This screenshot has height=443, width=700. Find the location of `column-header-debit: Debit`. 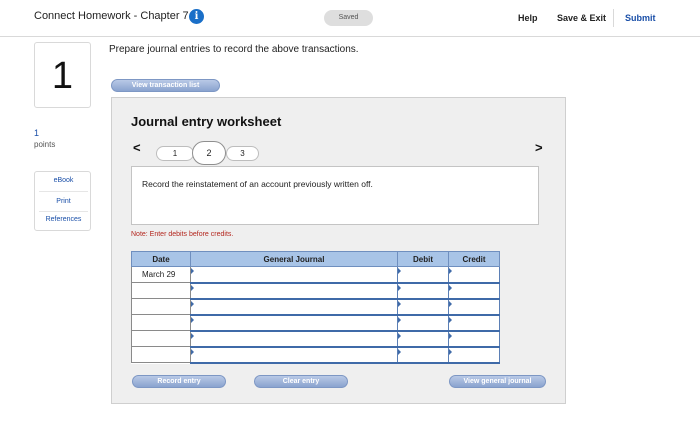

column-header-debit: Debit is located at coordinates (423, 259).